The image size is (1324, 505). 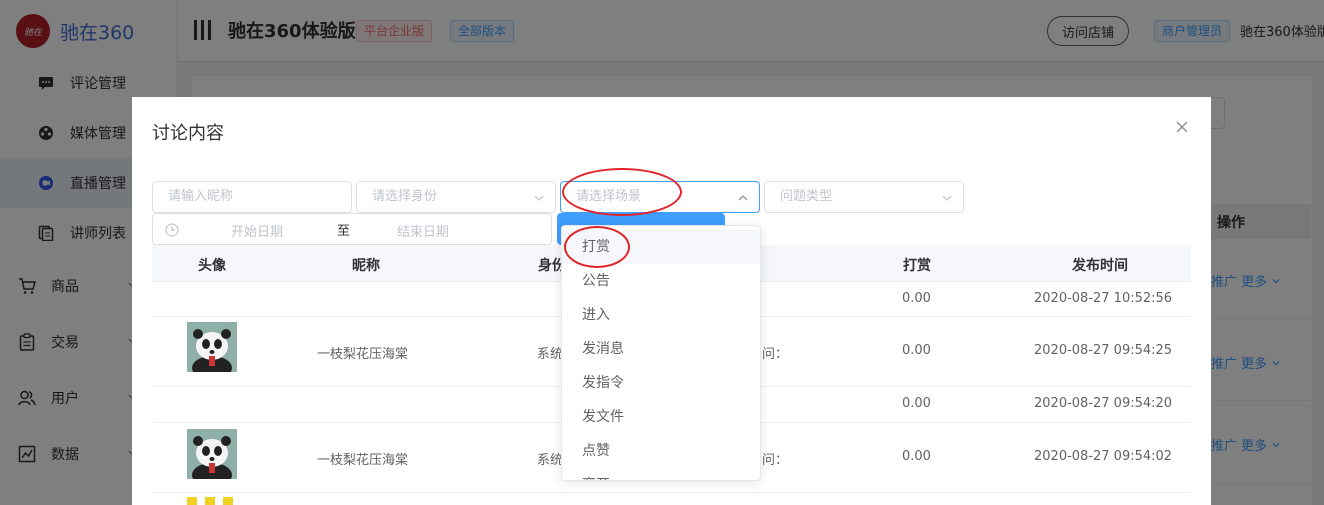 What do you see at coordinates (806, 196) in the screenshot?
I see `placeholder-text: 问题类型` at bounding box center [806, 196].